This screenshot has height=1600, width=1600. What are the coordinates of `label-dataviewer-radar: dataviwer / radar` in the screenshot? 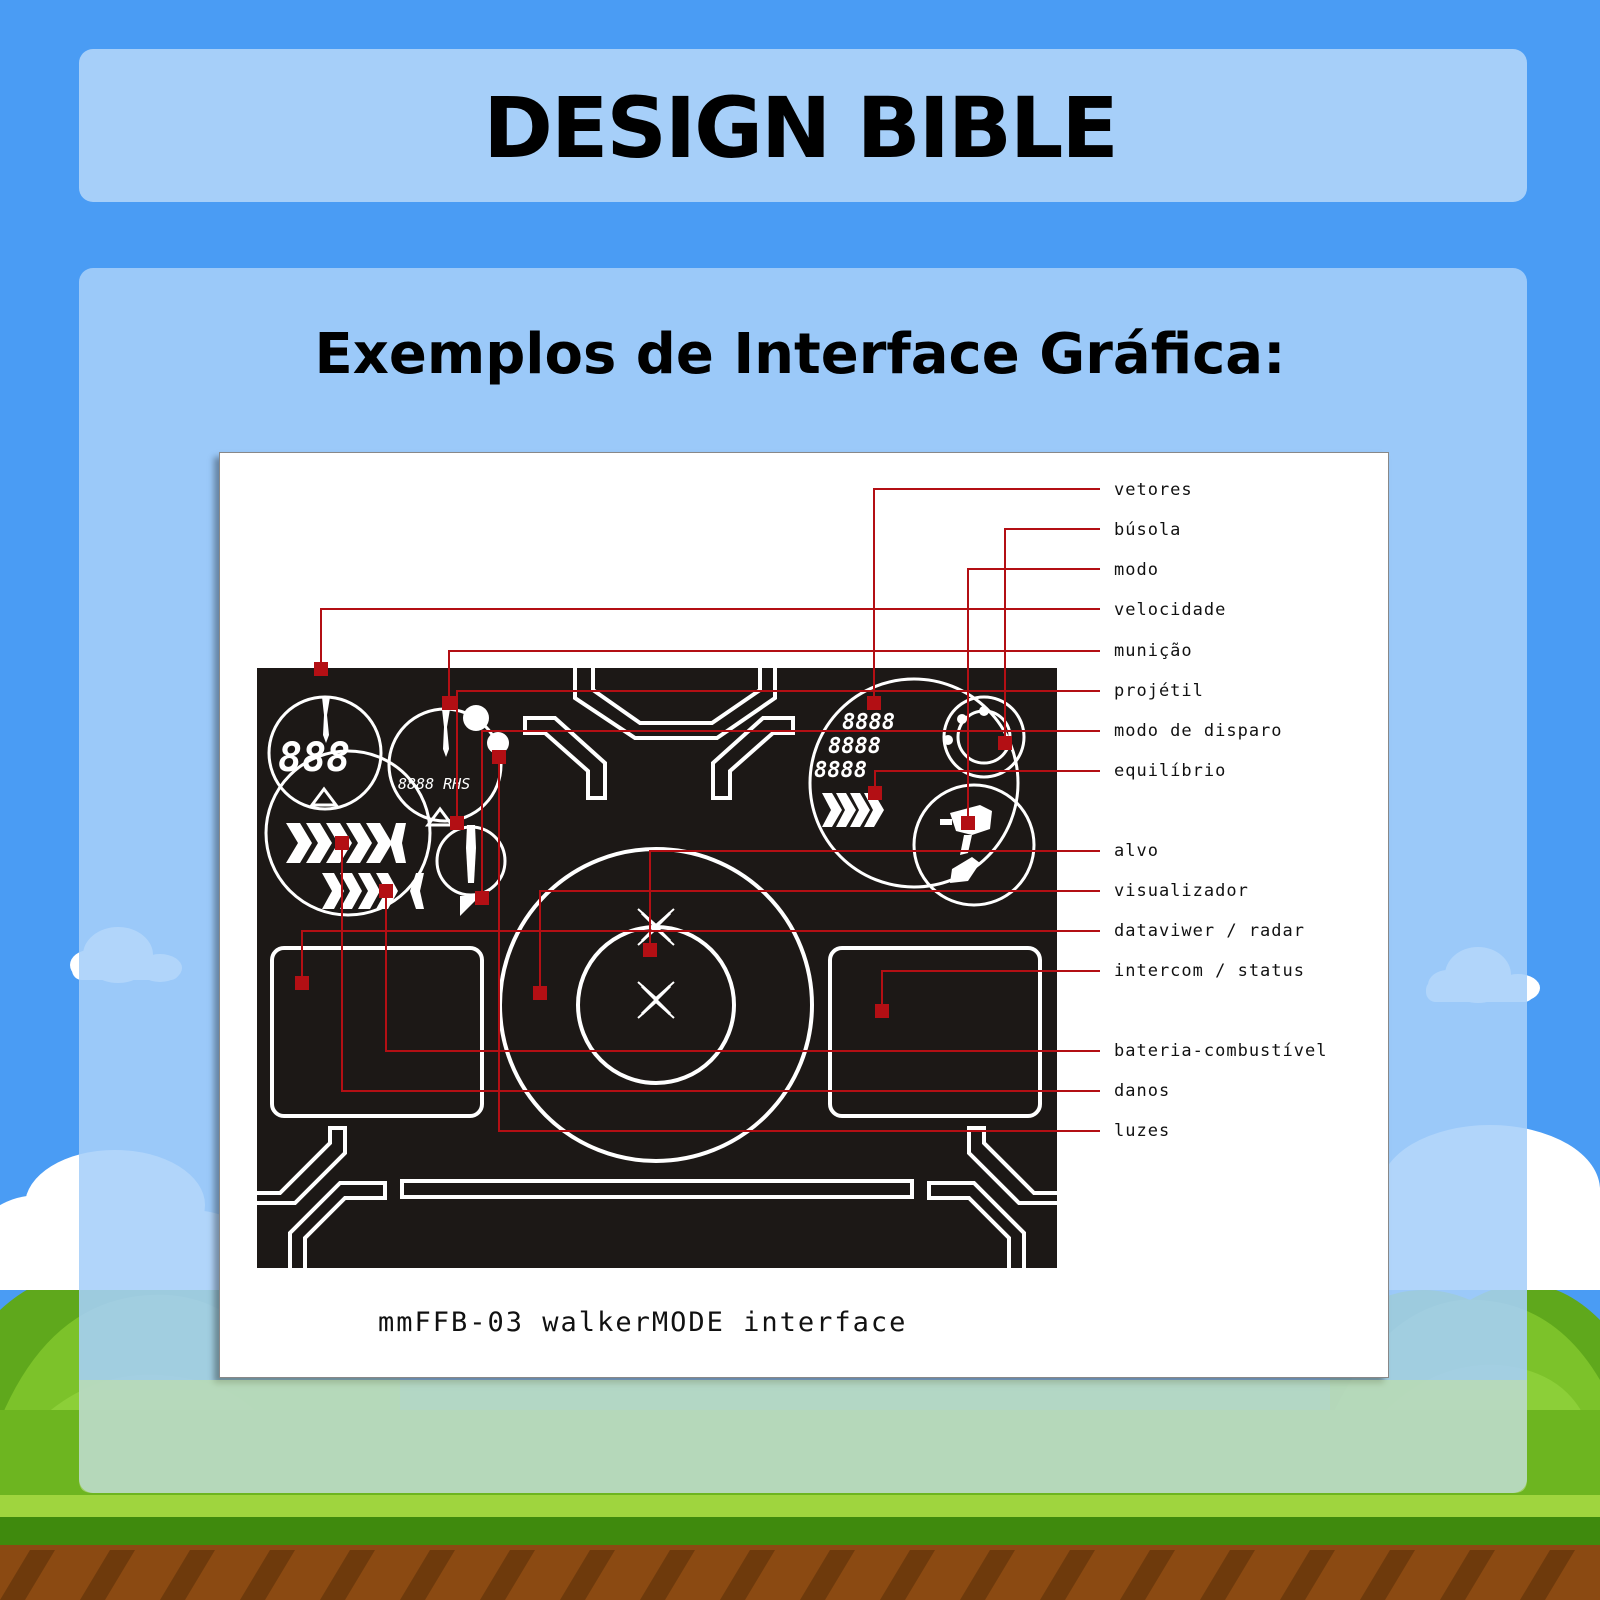 It's located at (1209, 931).